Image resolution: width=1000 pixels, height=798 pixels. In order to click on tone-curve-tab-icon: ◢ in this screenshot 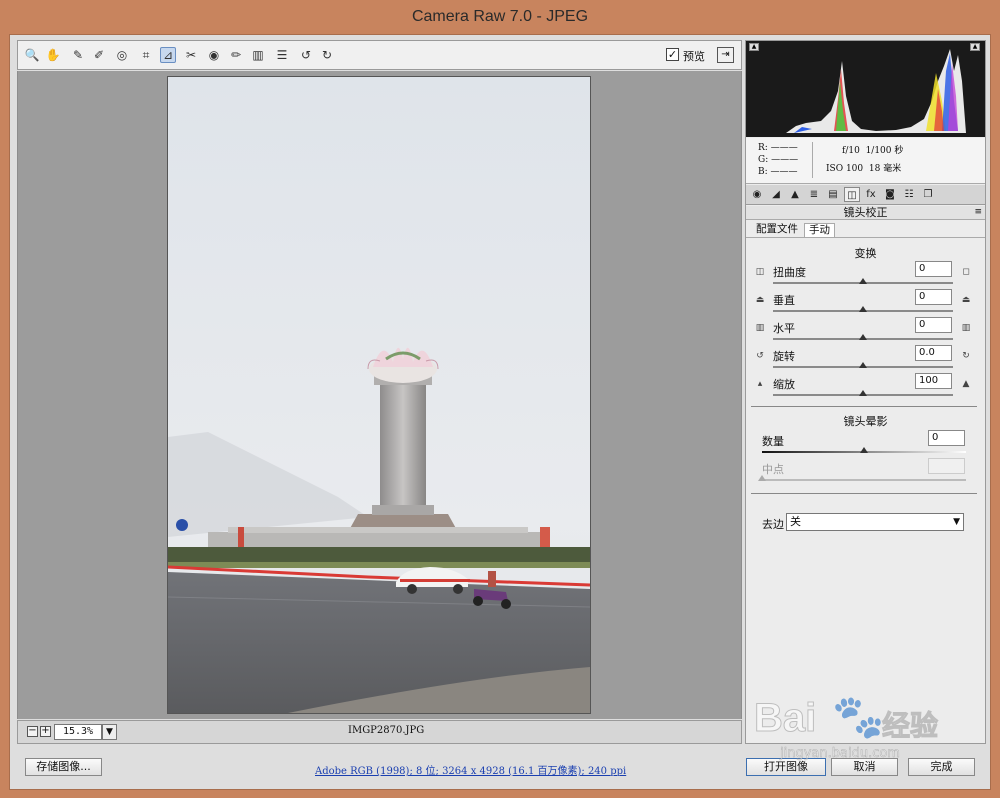, I will do `click(776, 194)`.